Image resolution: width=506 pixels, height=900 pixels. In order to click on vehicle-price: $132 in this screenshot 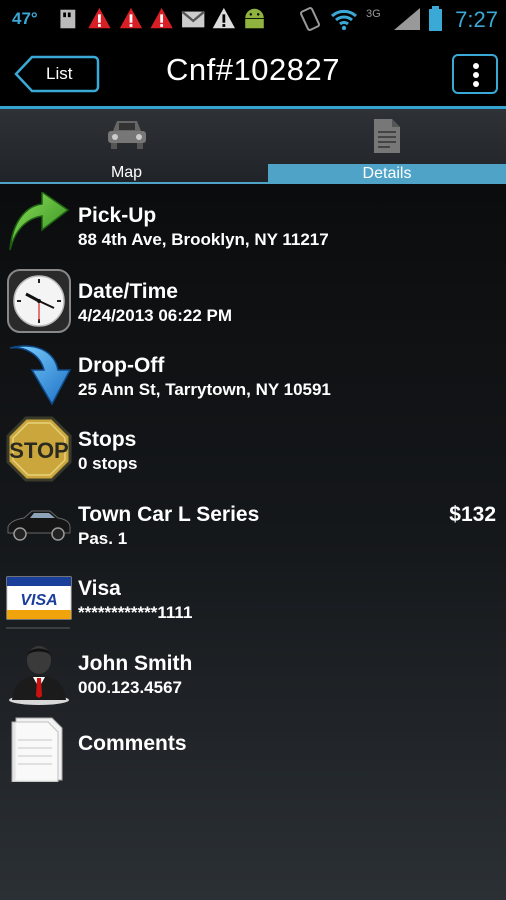, I will do `click(472, 514)`.